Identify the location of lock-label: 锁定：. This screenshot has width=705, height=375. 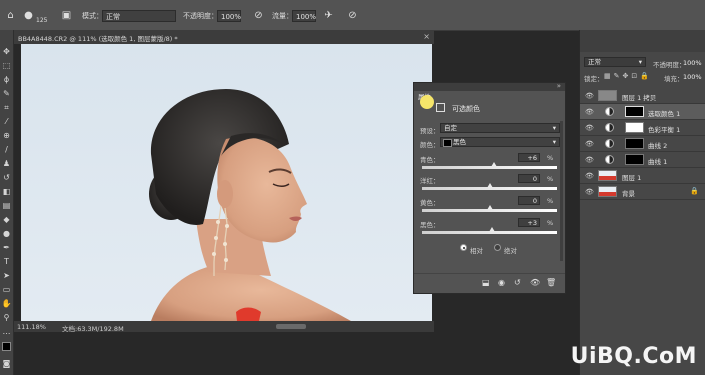
(594, 79).